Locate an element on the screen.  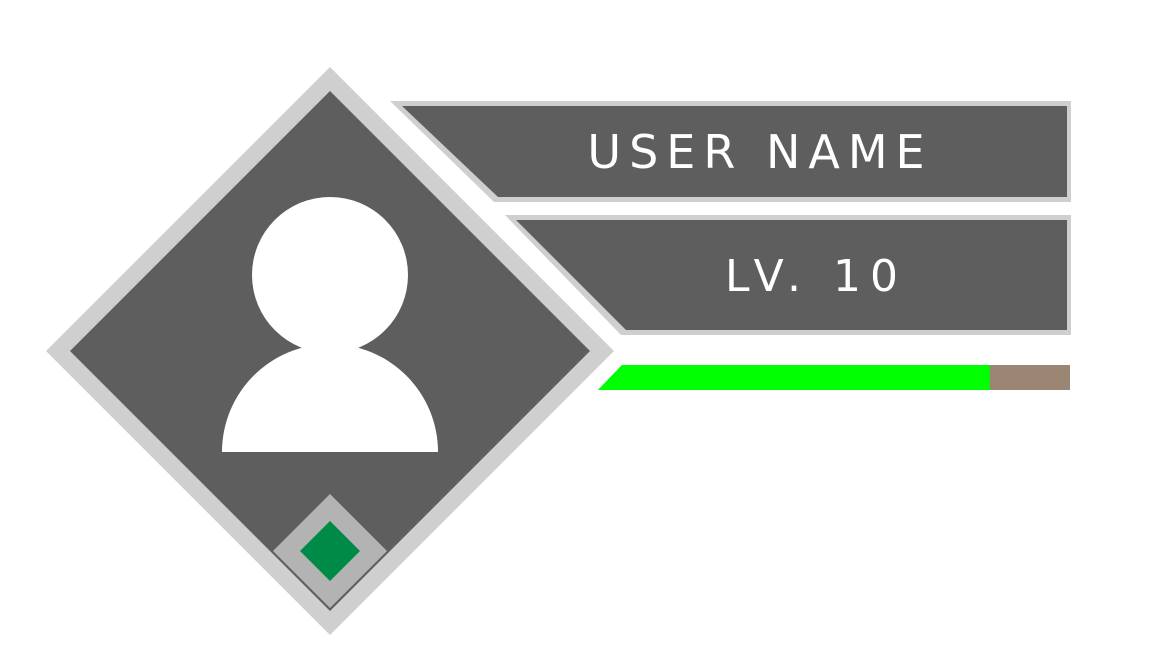
xp-bar is located at coordinates (834, 377).